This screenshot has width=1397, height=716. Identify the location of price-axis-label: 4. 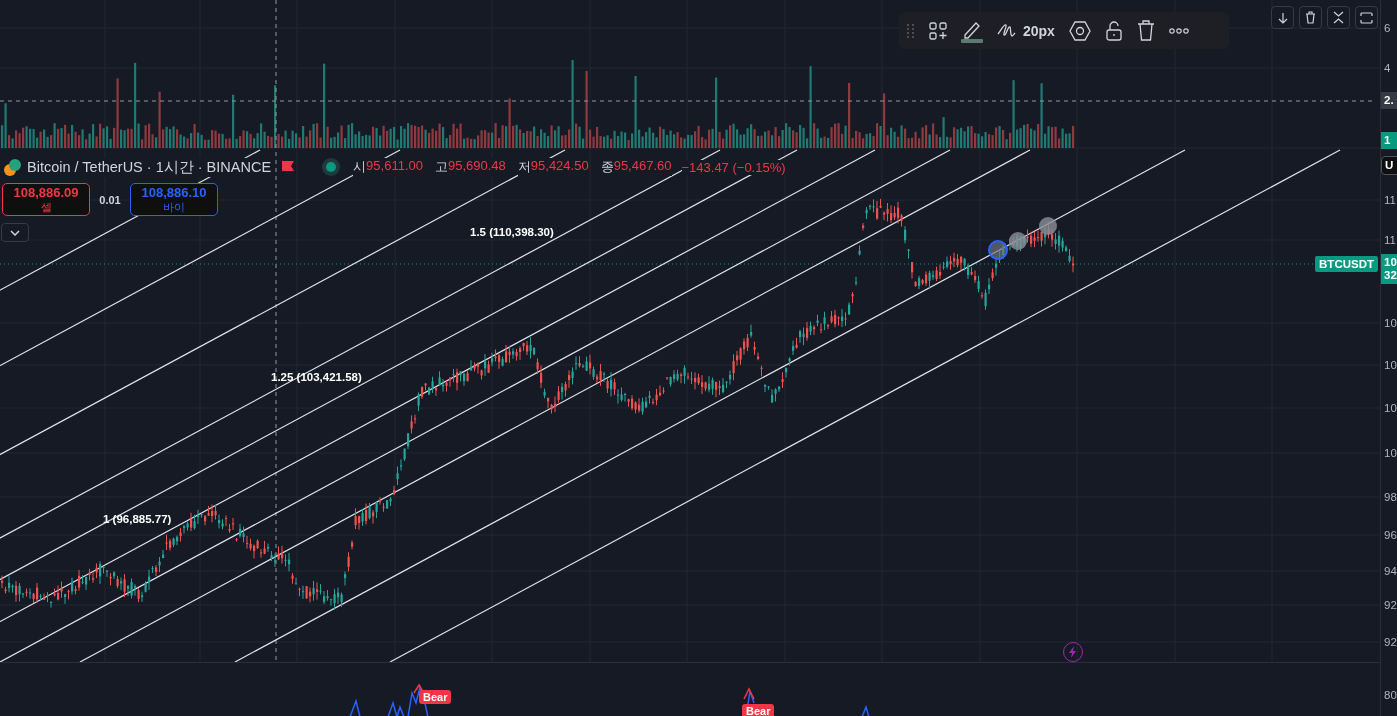
(1387, 68).